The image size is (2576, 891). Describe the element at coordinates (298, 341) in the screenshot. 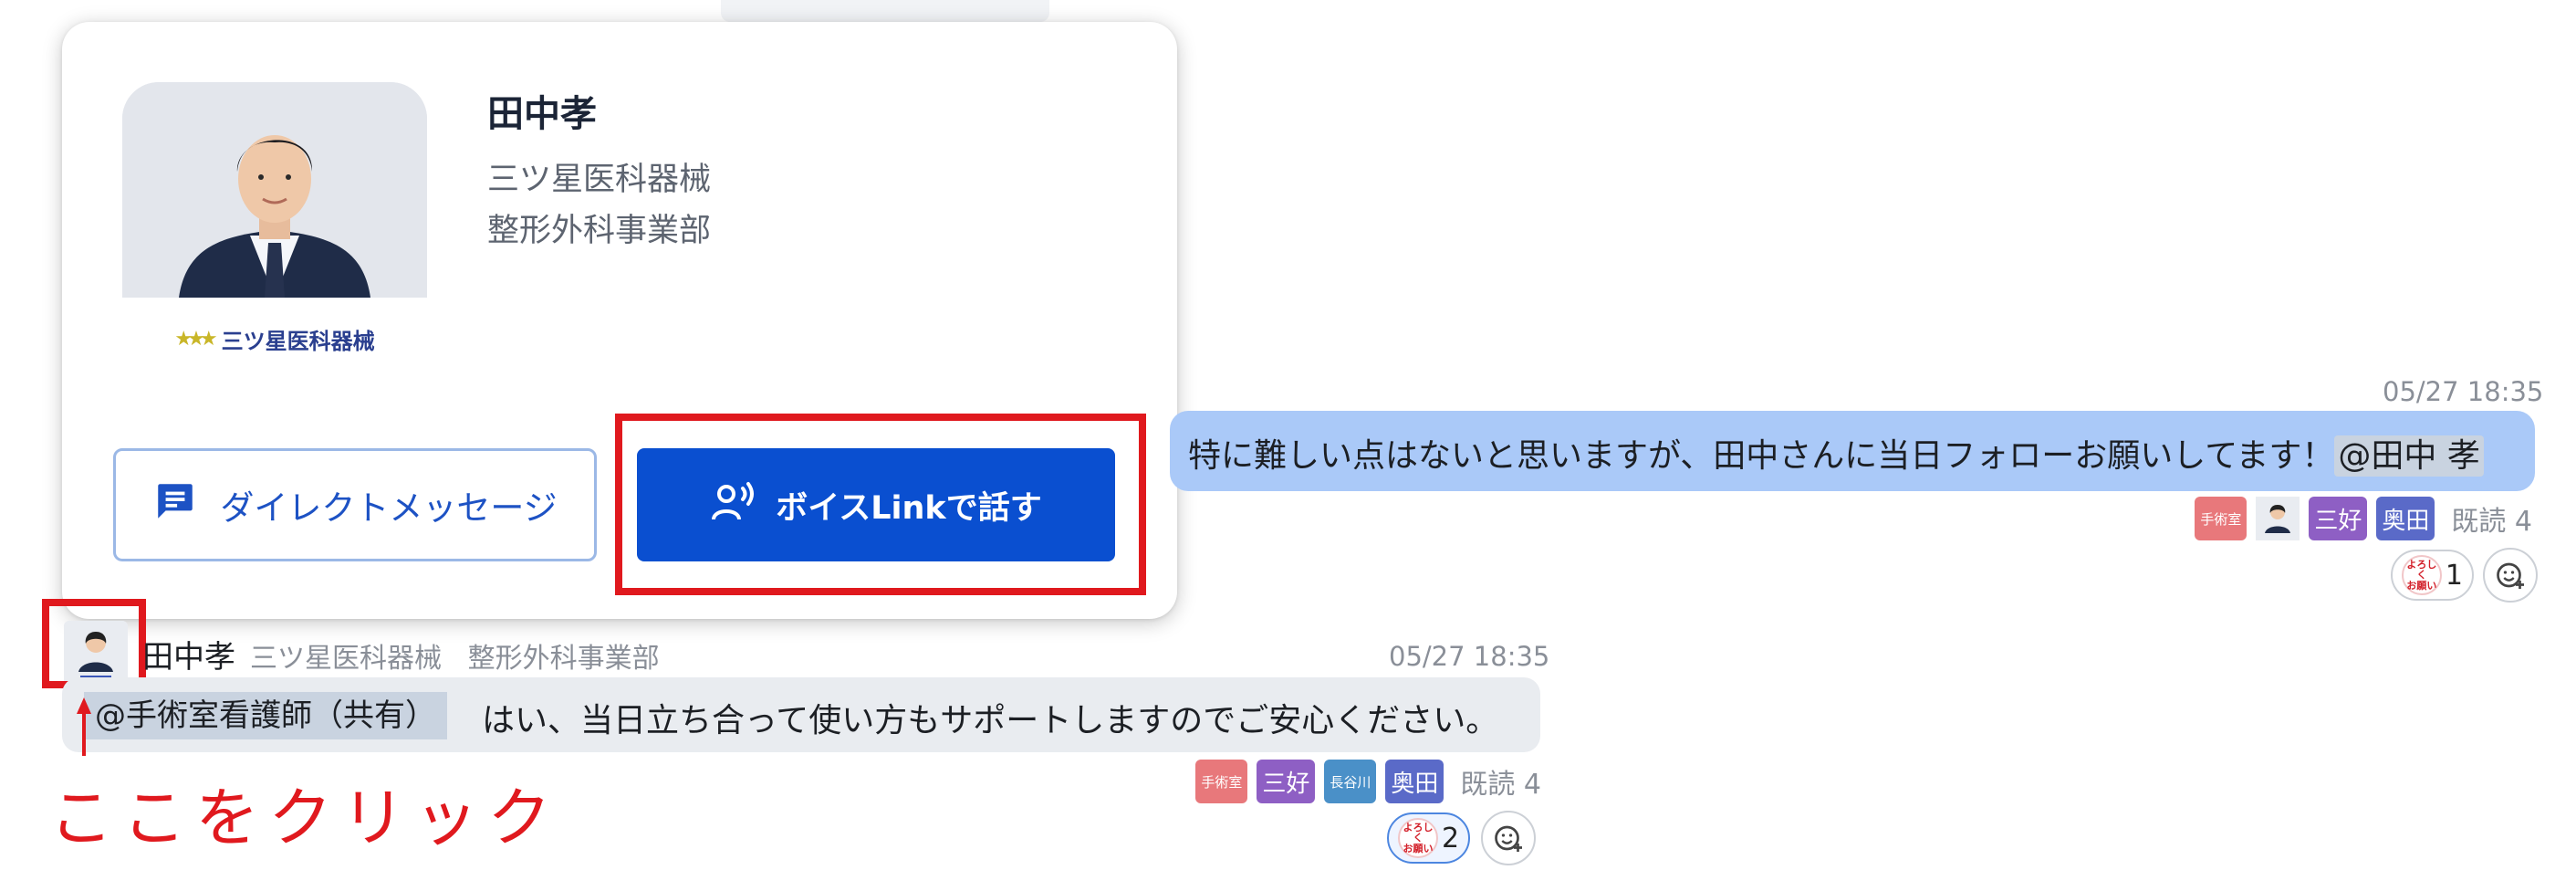

I see `company-logo-text: 三ツ星医科器械` at that location.